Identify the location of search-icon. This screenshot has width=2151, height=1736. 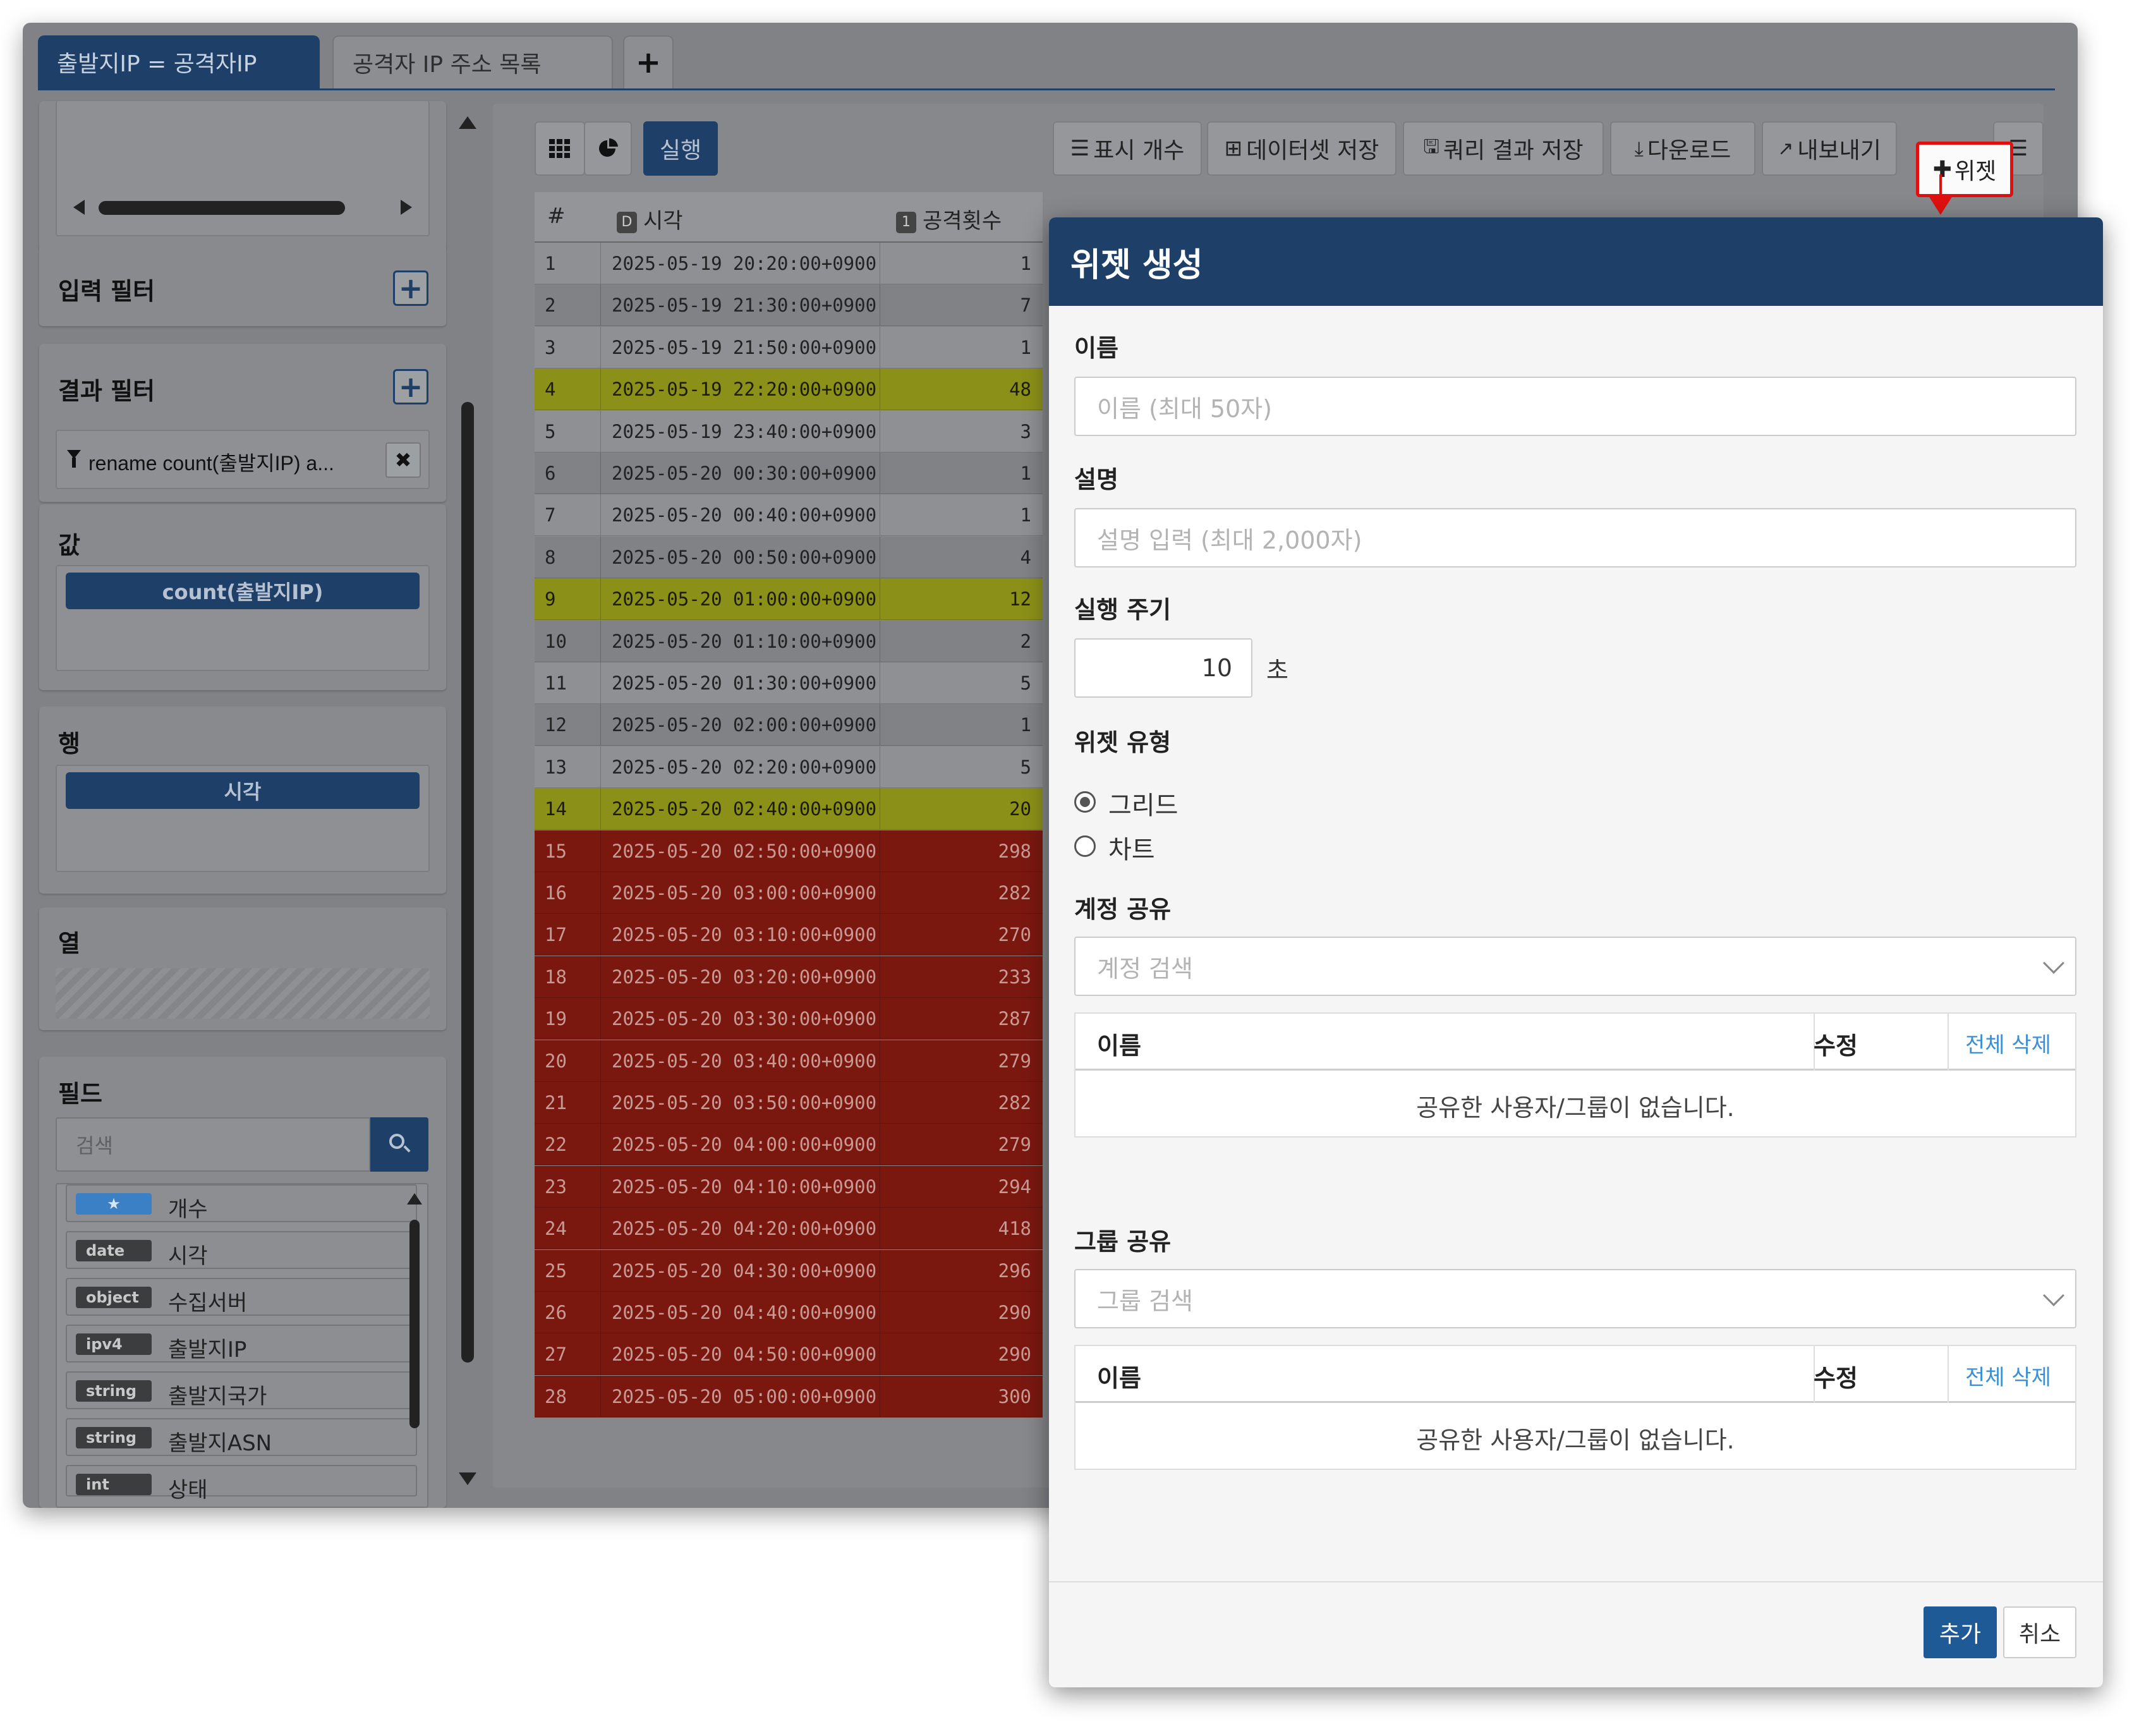
(397, 1142).